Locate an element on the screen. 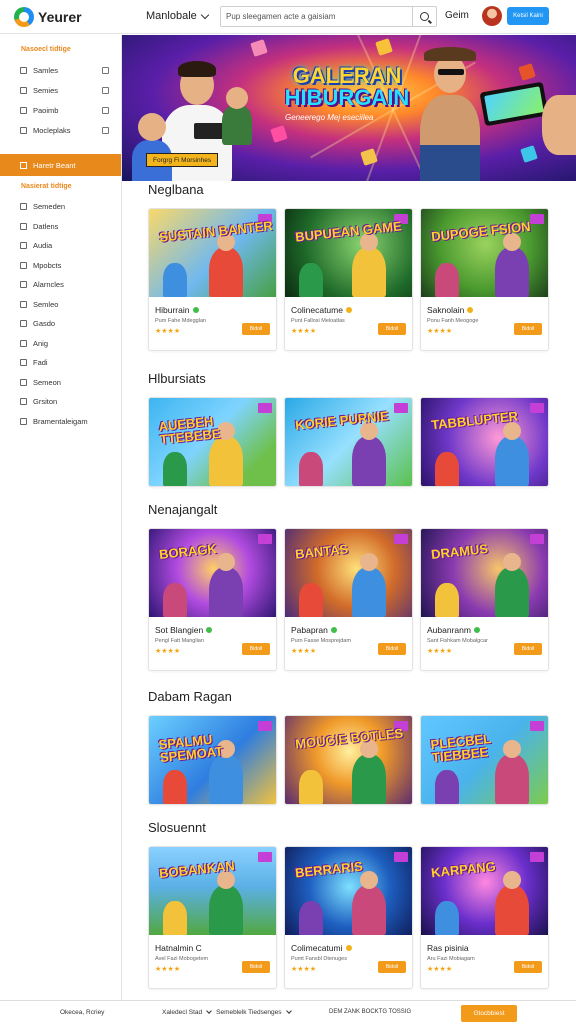 The width and height of the screenshot is (576, 1024). game-thumbnail: TABBLUPTER is located at coordinates (484, 442).